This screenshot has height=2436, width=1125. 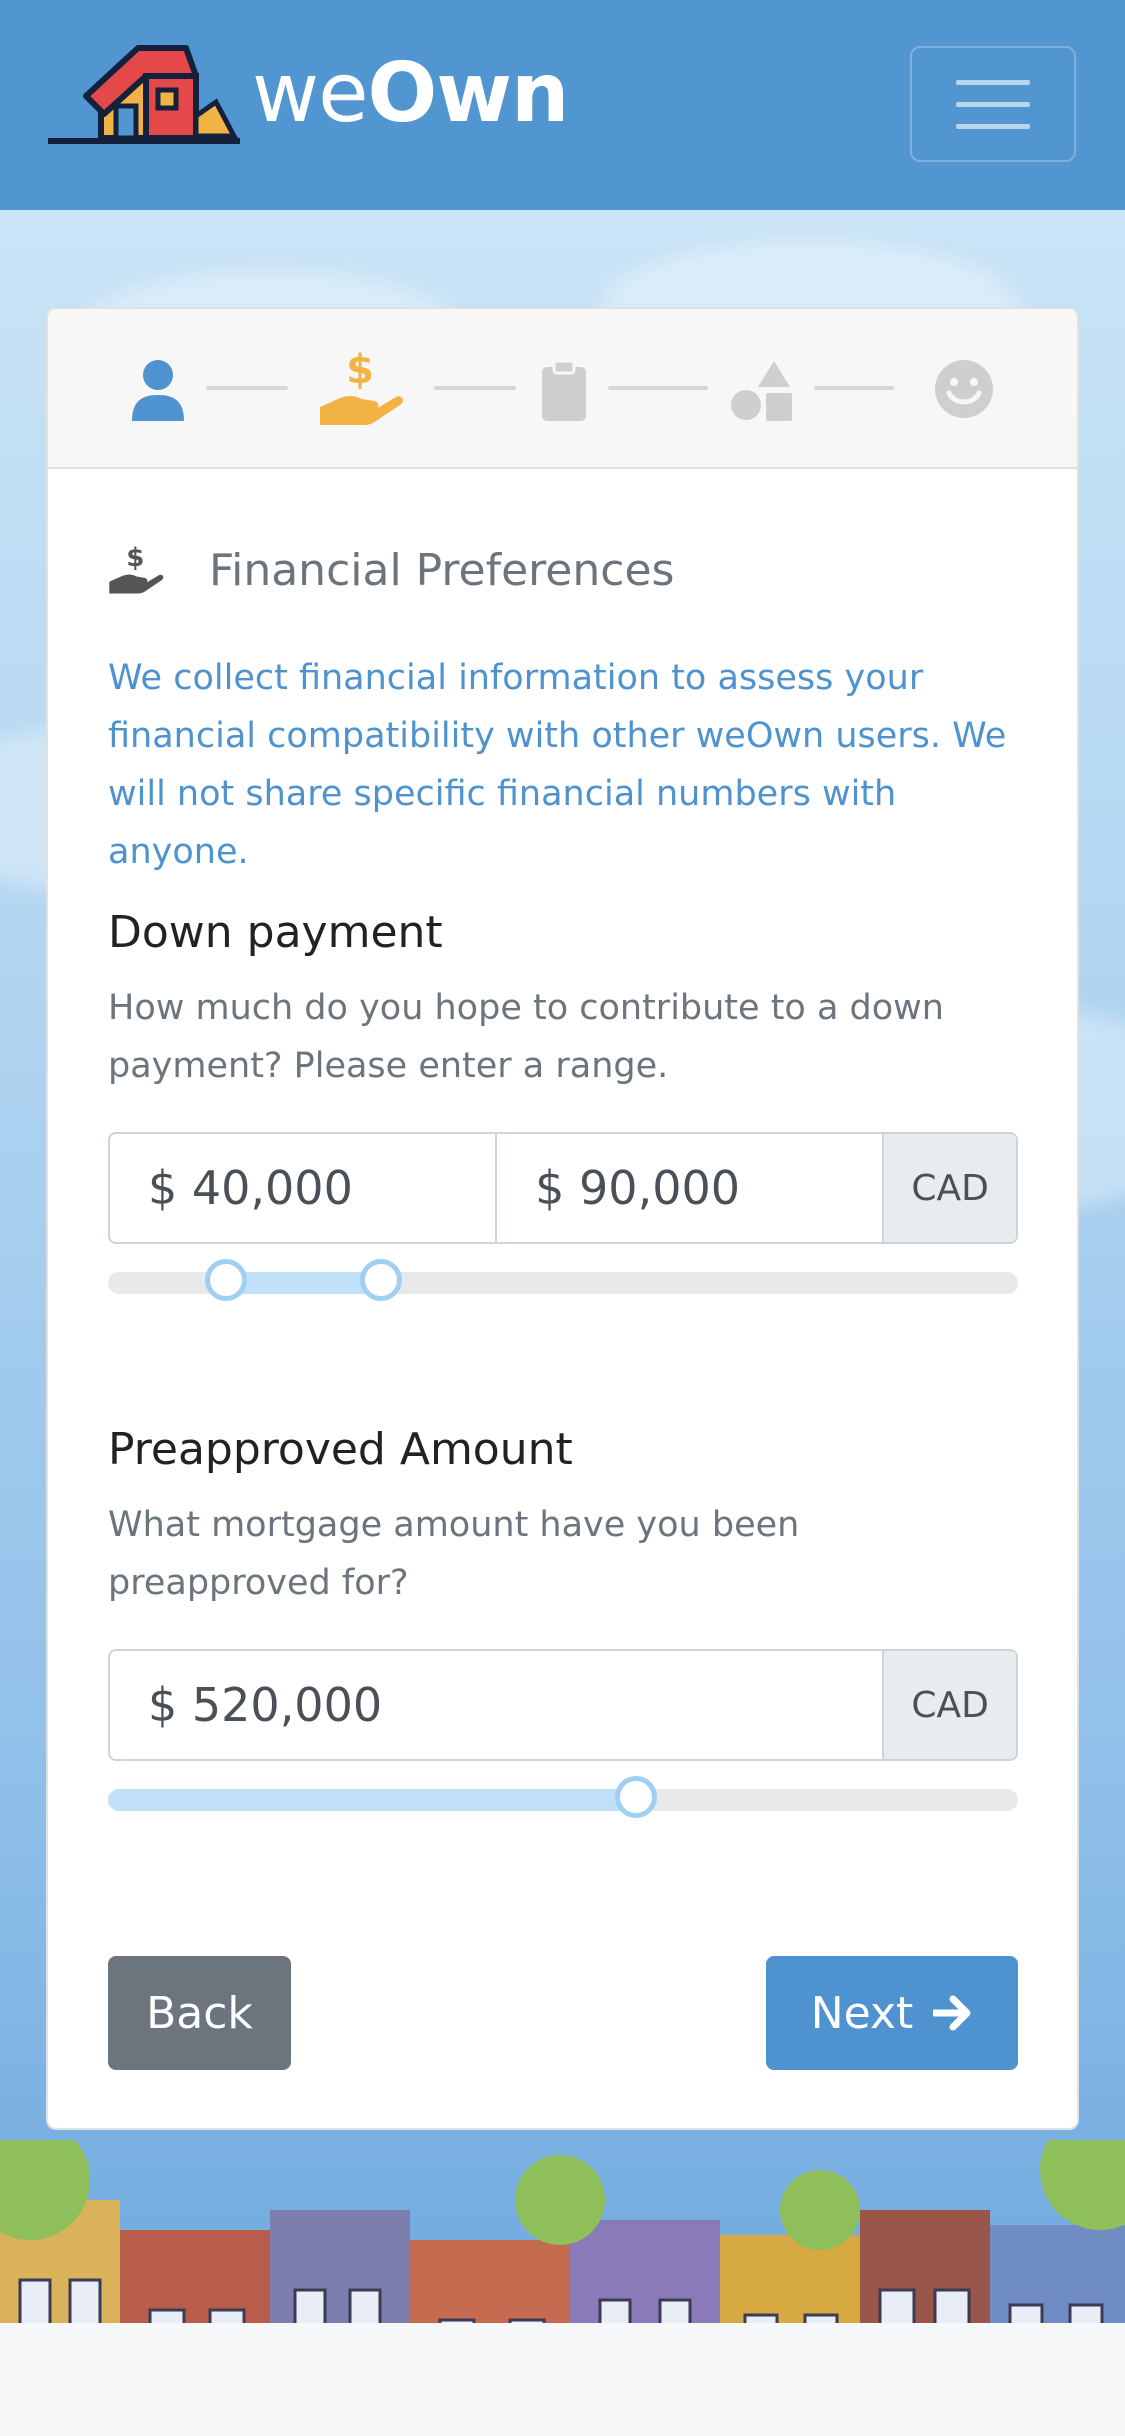 I want to click on user-icon, so click(x=158, y=390).